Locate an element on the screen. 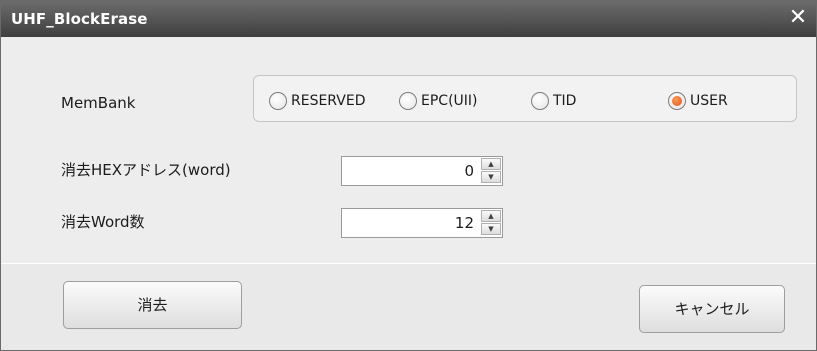  address-spin-buttons: ▲ ▼ is located at coordinates (491, 171).